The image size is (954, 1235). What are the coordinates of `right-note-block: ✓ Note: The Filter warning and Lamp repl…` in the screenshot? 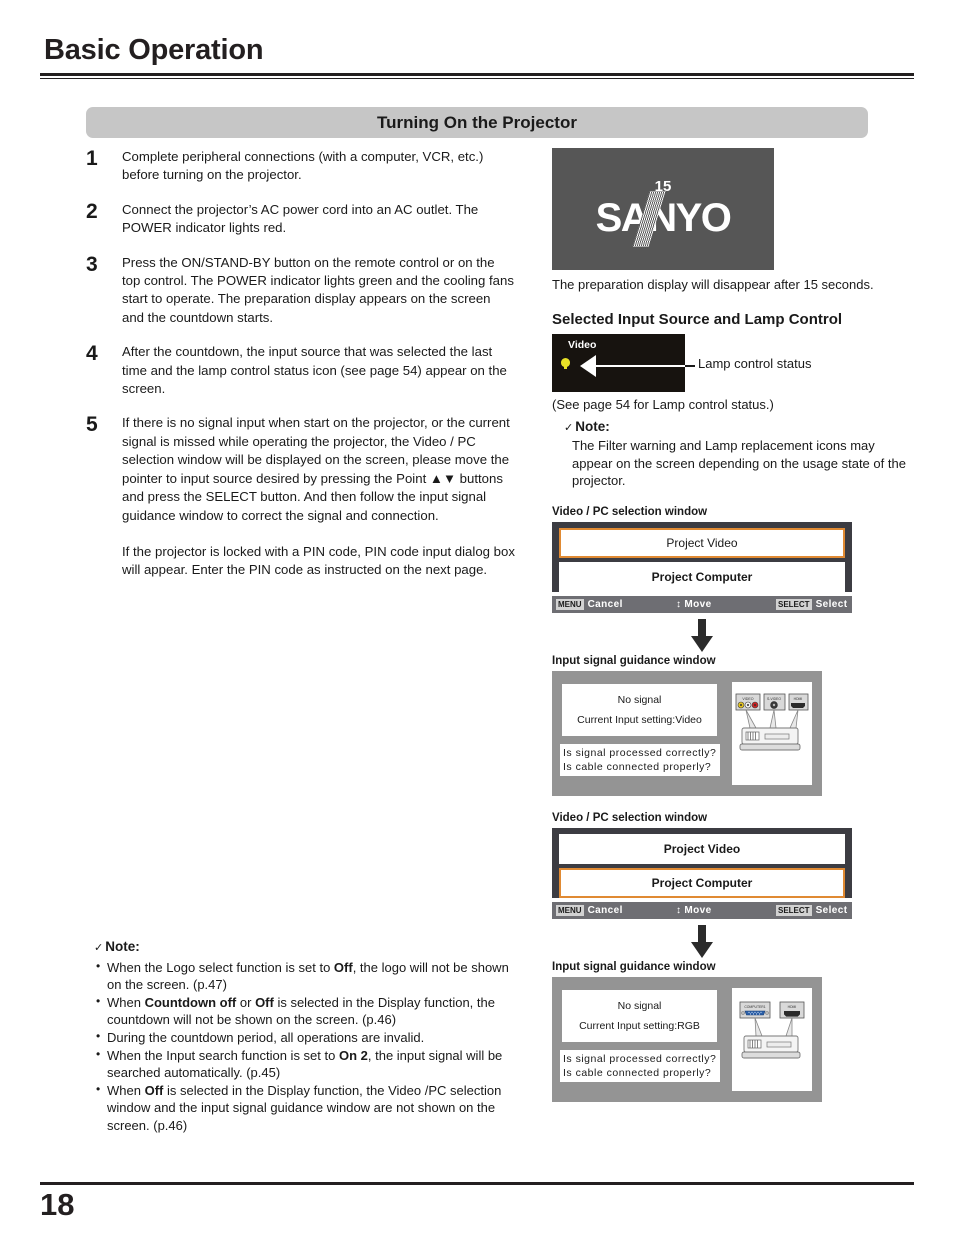 It's located at (732, 454).